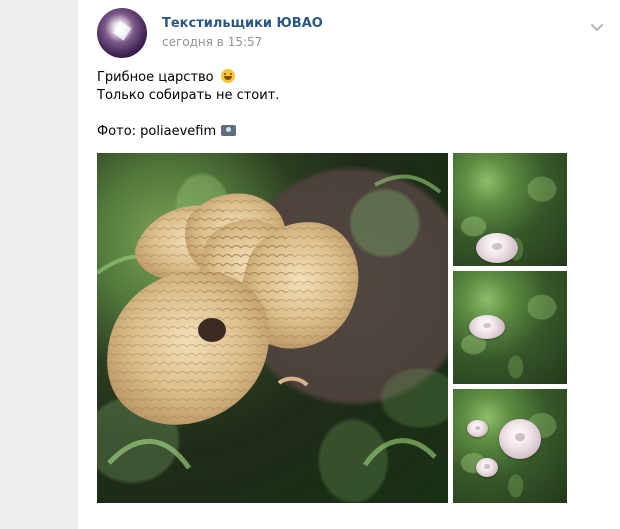 The width and height of the screenshot is (620, 529). What do you see at coordinates (347, 114) in the screenshot?
I see `post-text-spacer` at bounding box center [347, 114].